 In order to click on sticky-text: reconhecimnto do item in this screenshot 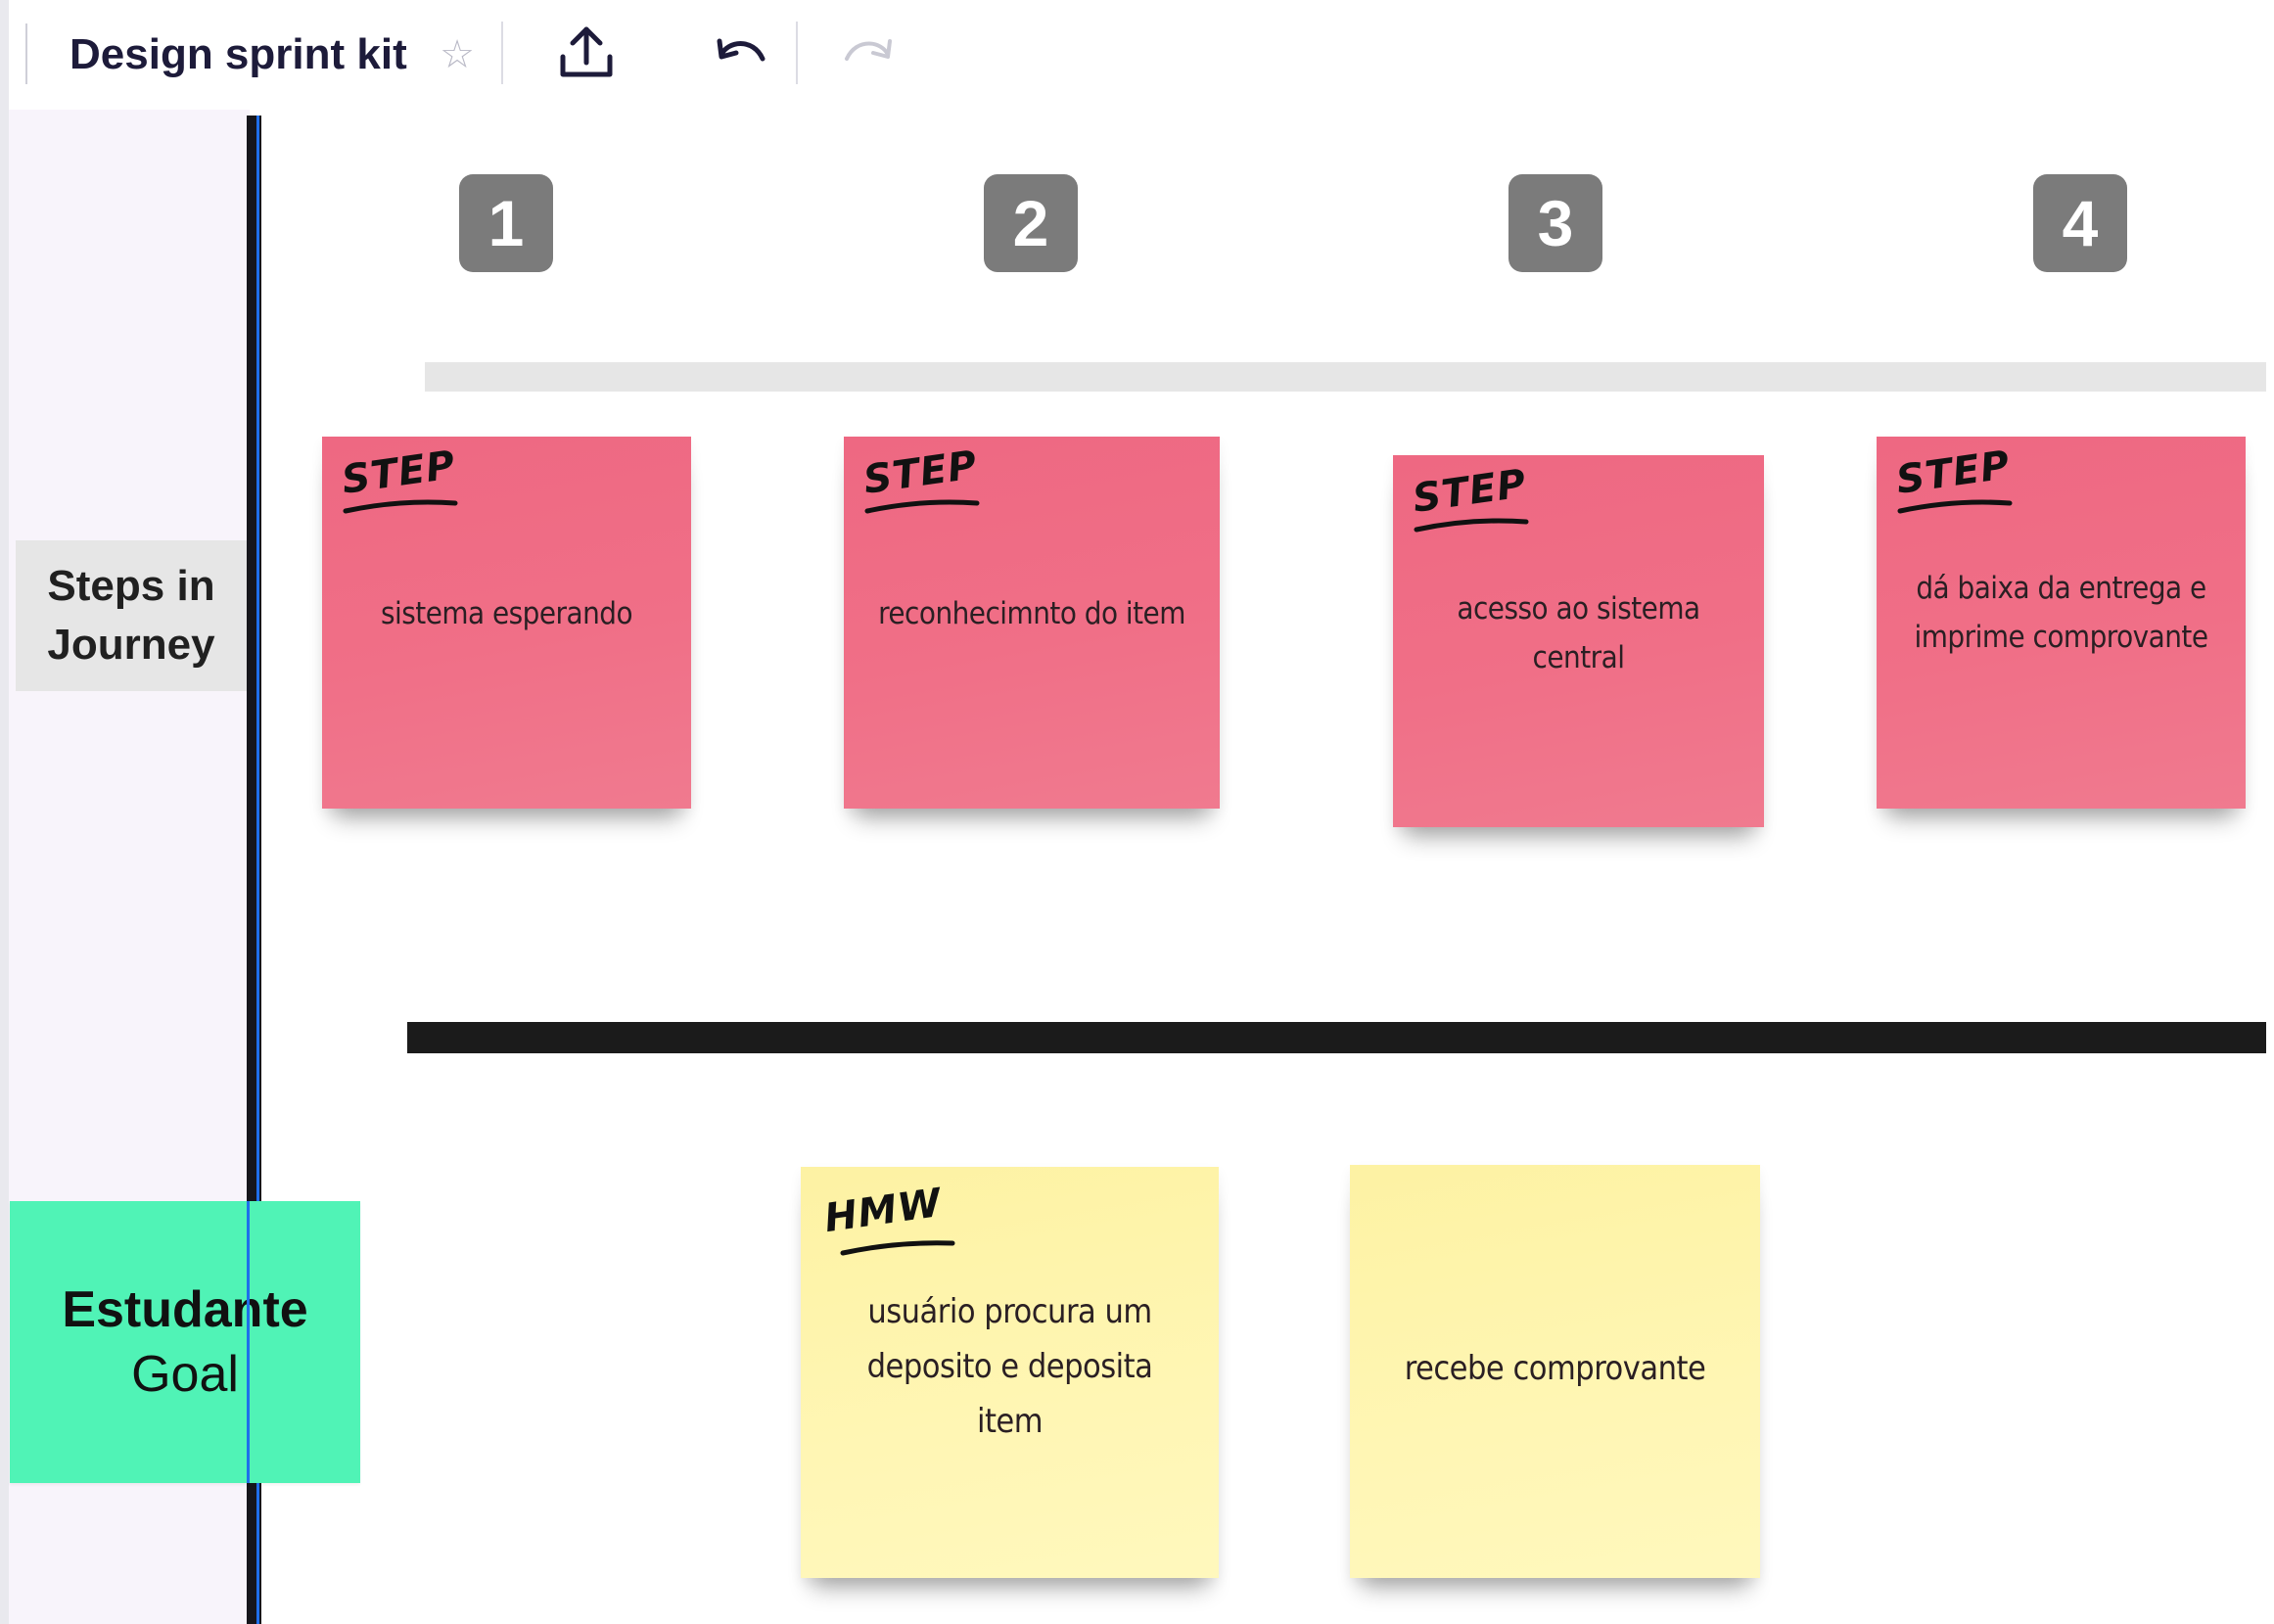, I will do `click(1031, 613)`.